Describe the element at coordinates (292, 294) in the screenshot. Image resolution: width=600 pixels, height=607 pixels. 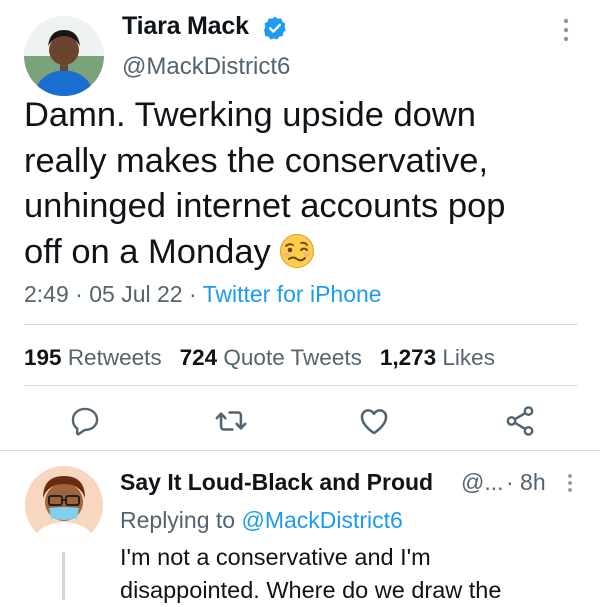
I see `tweet-source: Twitter for iPhone` at that location.